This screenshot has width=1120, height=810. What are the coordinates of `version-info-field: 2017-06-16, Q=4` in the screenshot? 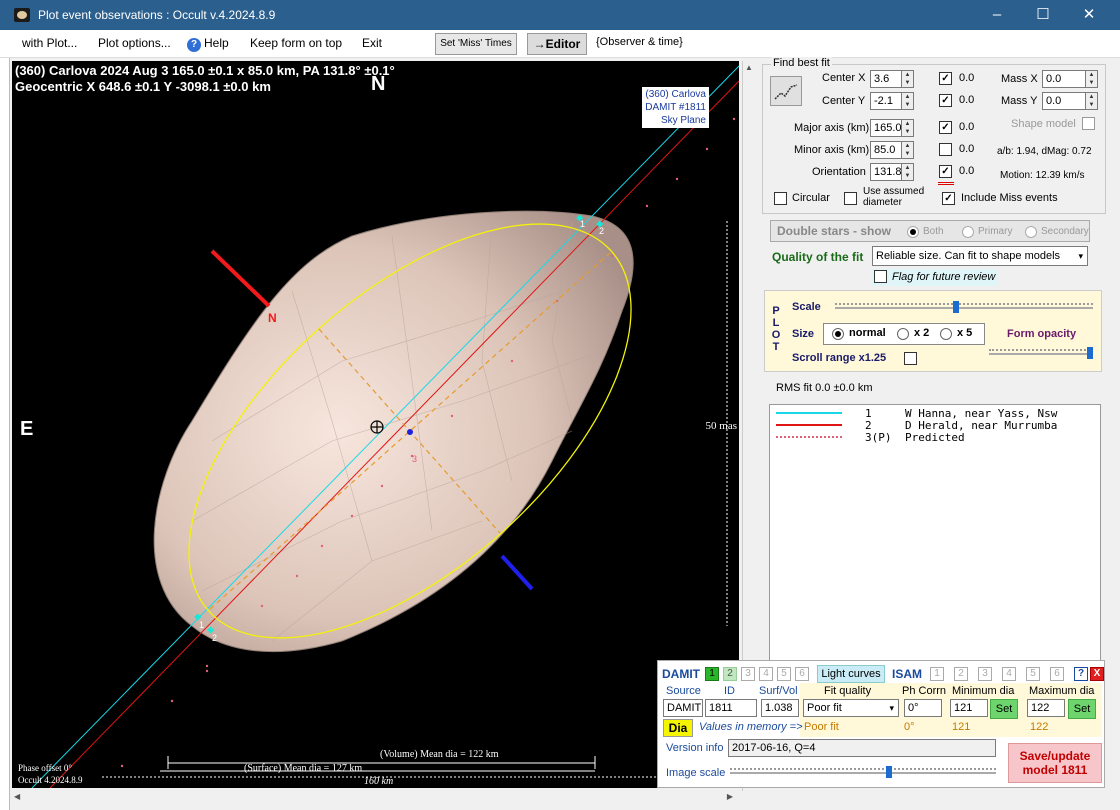 It's located at (862, 748).